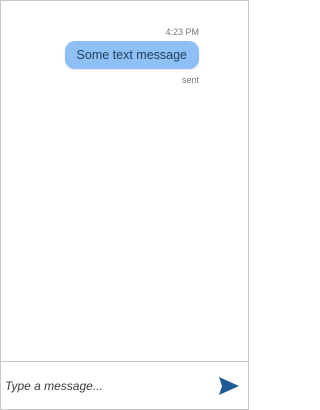  I want to click on message-status: sent, so click(190, 80).